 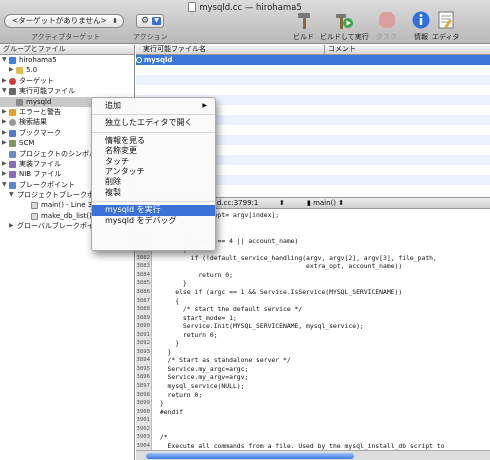 I want to click on task-label: タスク, so click(x=386, y=37).